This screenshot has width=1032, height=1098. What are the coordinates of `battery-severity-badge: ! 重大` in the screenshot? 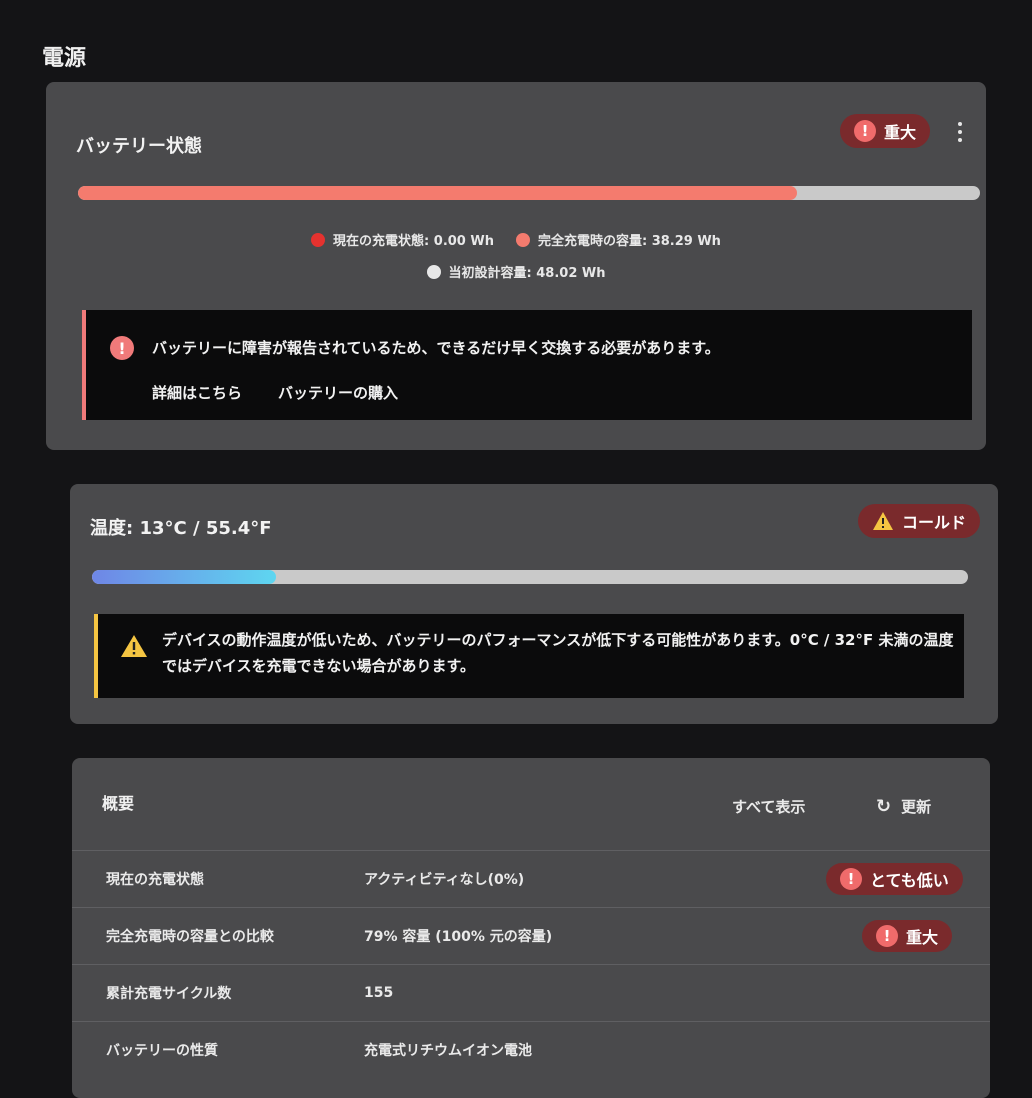 It's located at (885, 131).